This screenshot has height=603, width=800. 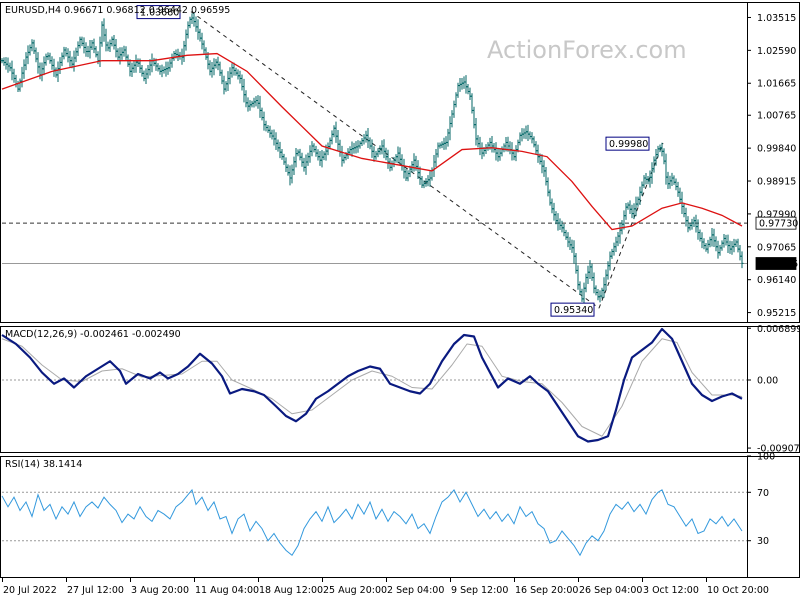 What do you see at coordinates (776, 313) in the screenshot?
I see `price-ytick-label: 0.95215` at bounding box center [776, 313].